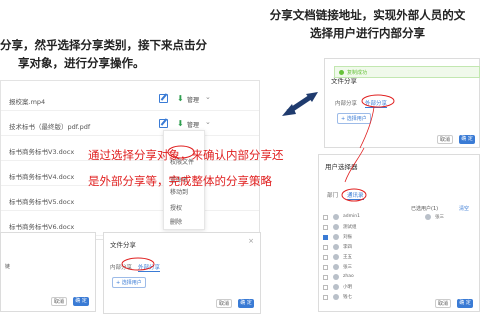  What do you see at coordinates (347, 257) in the screenshot?
I see `user-name: 王五` at bounding box center [347, 257].